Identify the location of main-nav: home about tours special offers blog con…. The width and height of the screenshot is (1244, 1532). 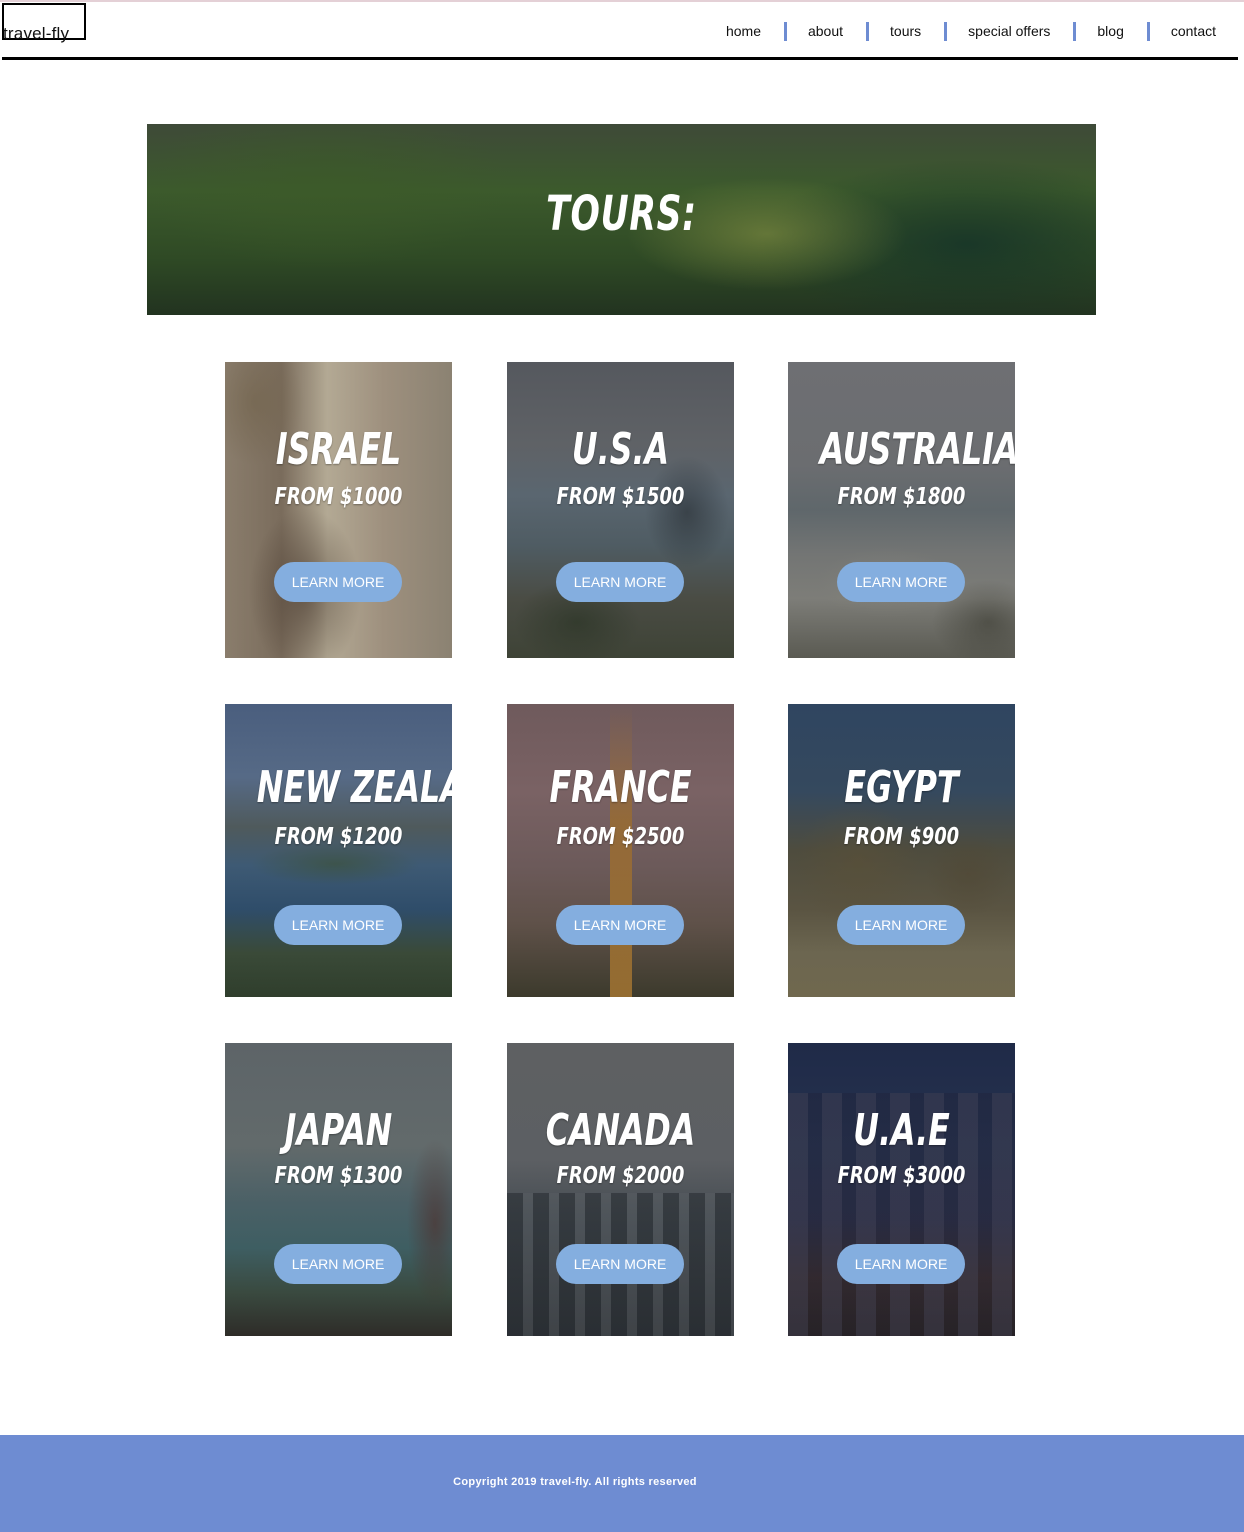
(984, 31).